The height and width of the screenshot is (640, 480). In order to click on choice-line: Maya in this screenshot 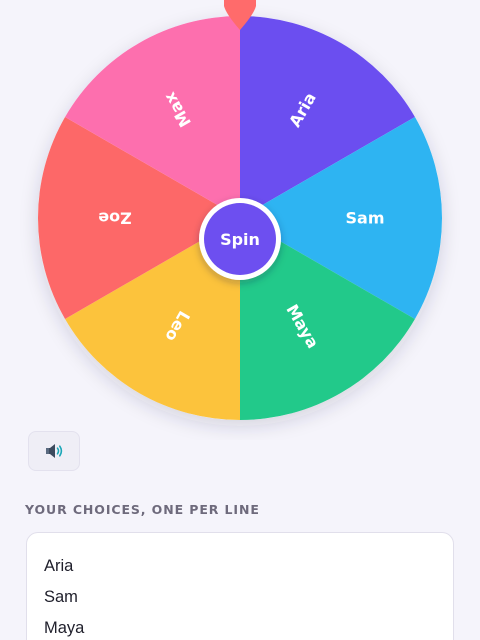, I will do `click(64, 628)`.